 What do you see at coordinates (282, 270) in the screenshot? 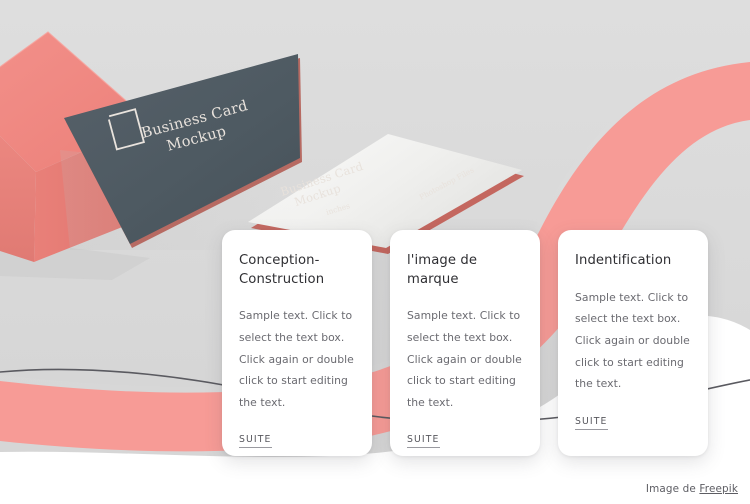
I see `card-title: Conception-Construction` at bounding box center [282, 270].